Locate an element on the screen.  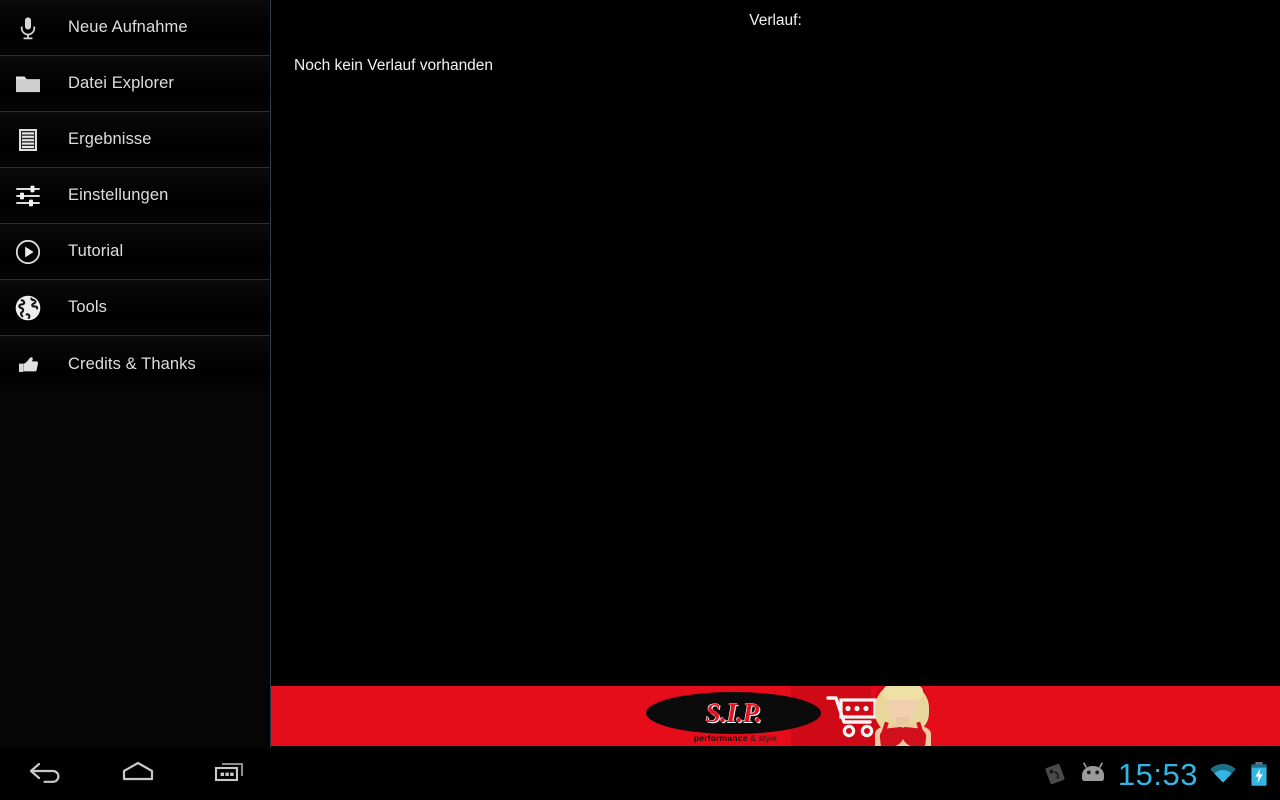
home-button is located at coordinates (138, 774).